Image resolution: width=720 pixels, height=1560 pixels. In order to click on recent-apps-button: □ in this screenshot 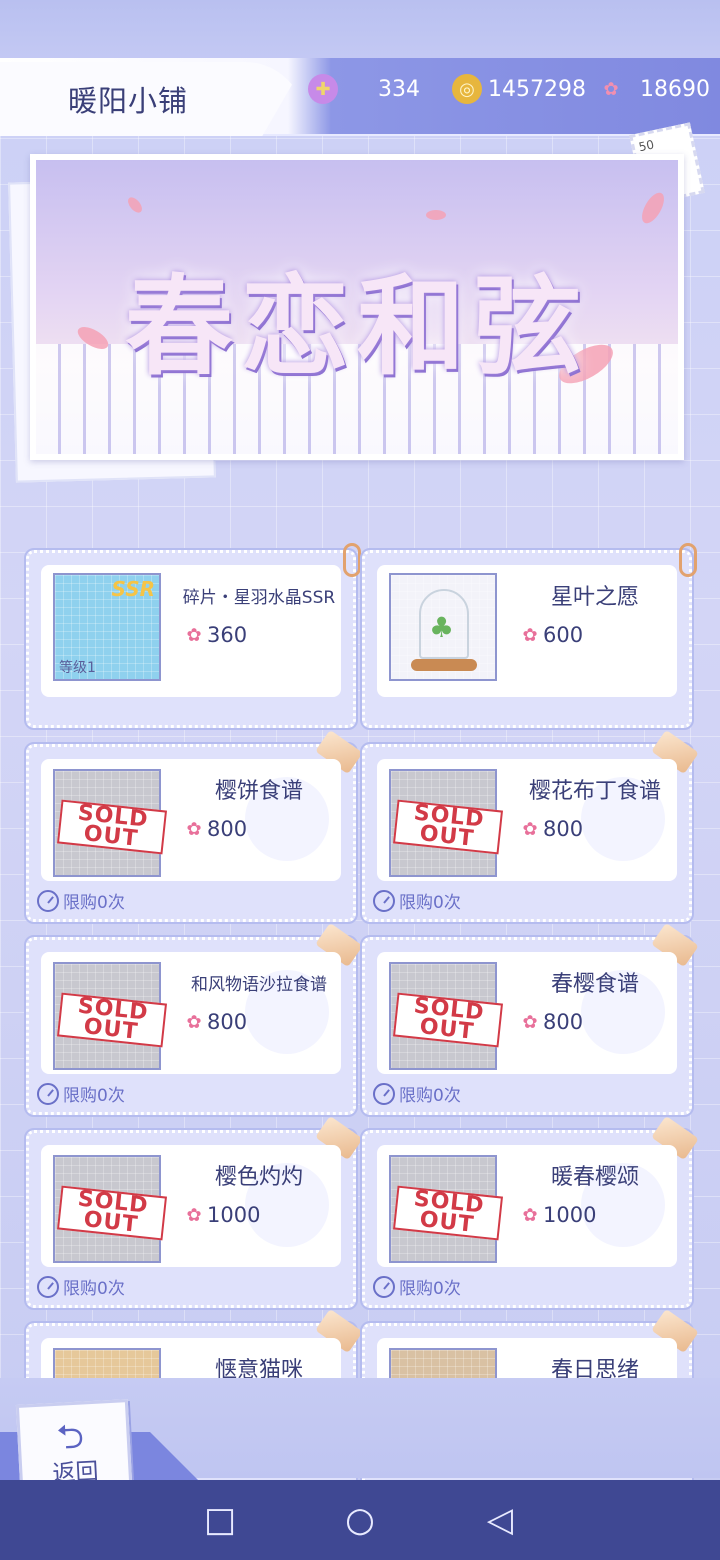, I will do `click(220, 1520)`.